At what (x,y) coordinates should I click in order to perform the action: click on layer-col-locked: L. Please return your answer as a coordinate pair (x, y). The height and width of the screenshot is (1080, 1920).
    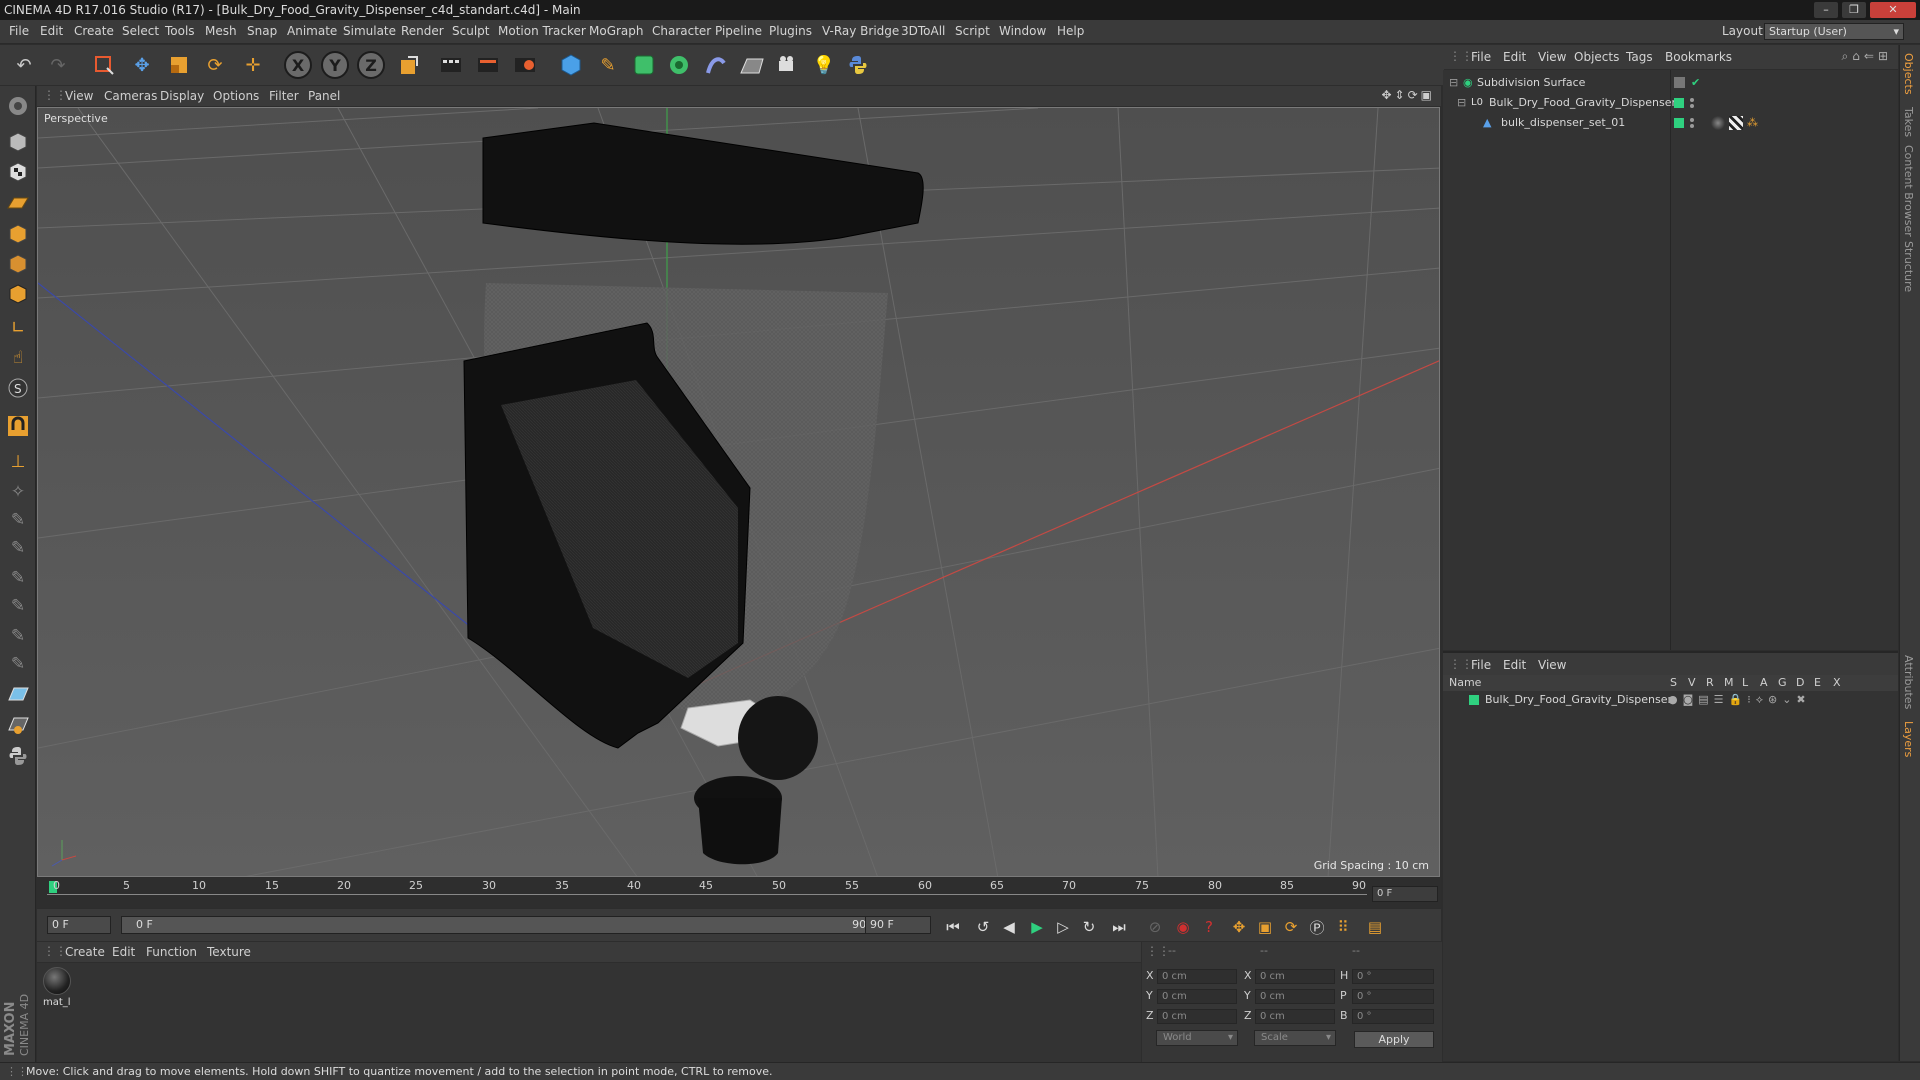
    Looking at the image, I should click on (1745, 682).